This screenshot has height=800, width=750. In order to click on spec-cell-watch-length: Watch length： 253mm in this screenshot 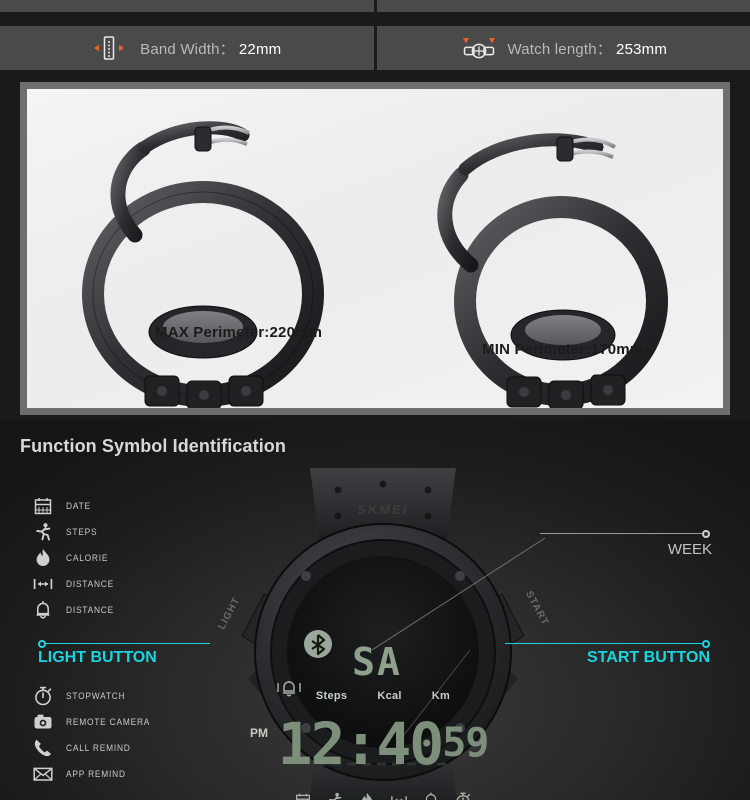, I will do `click(563, 48)`.